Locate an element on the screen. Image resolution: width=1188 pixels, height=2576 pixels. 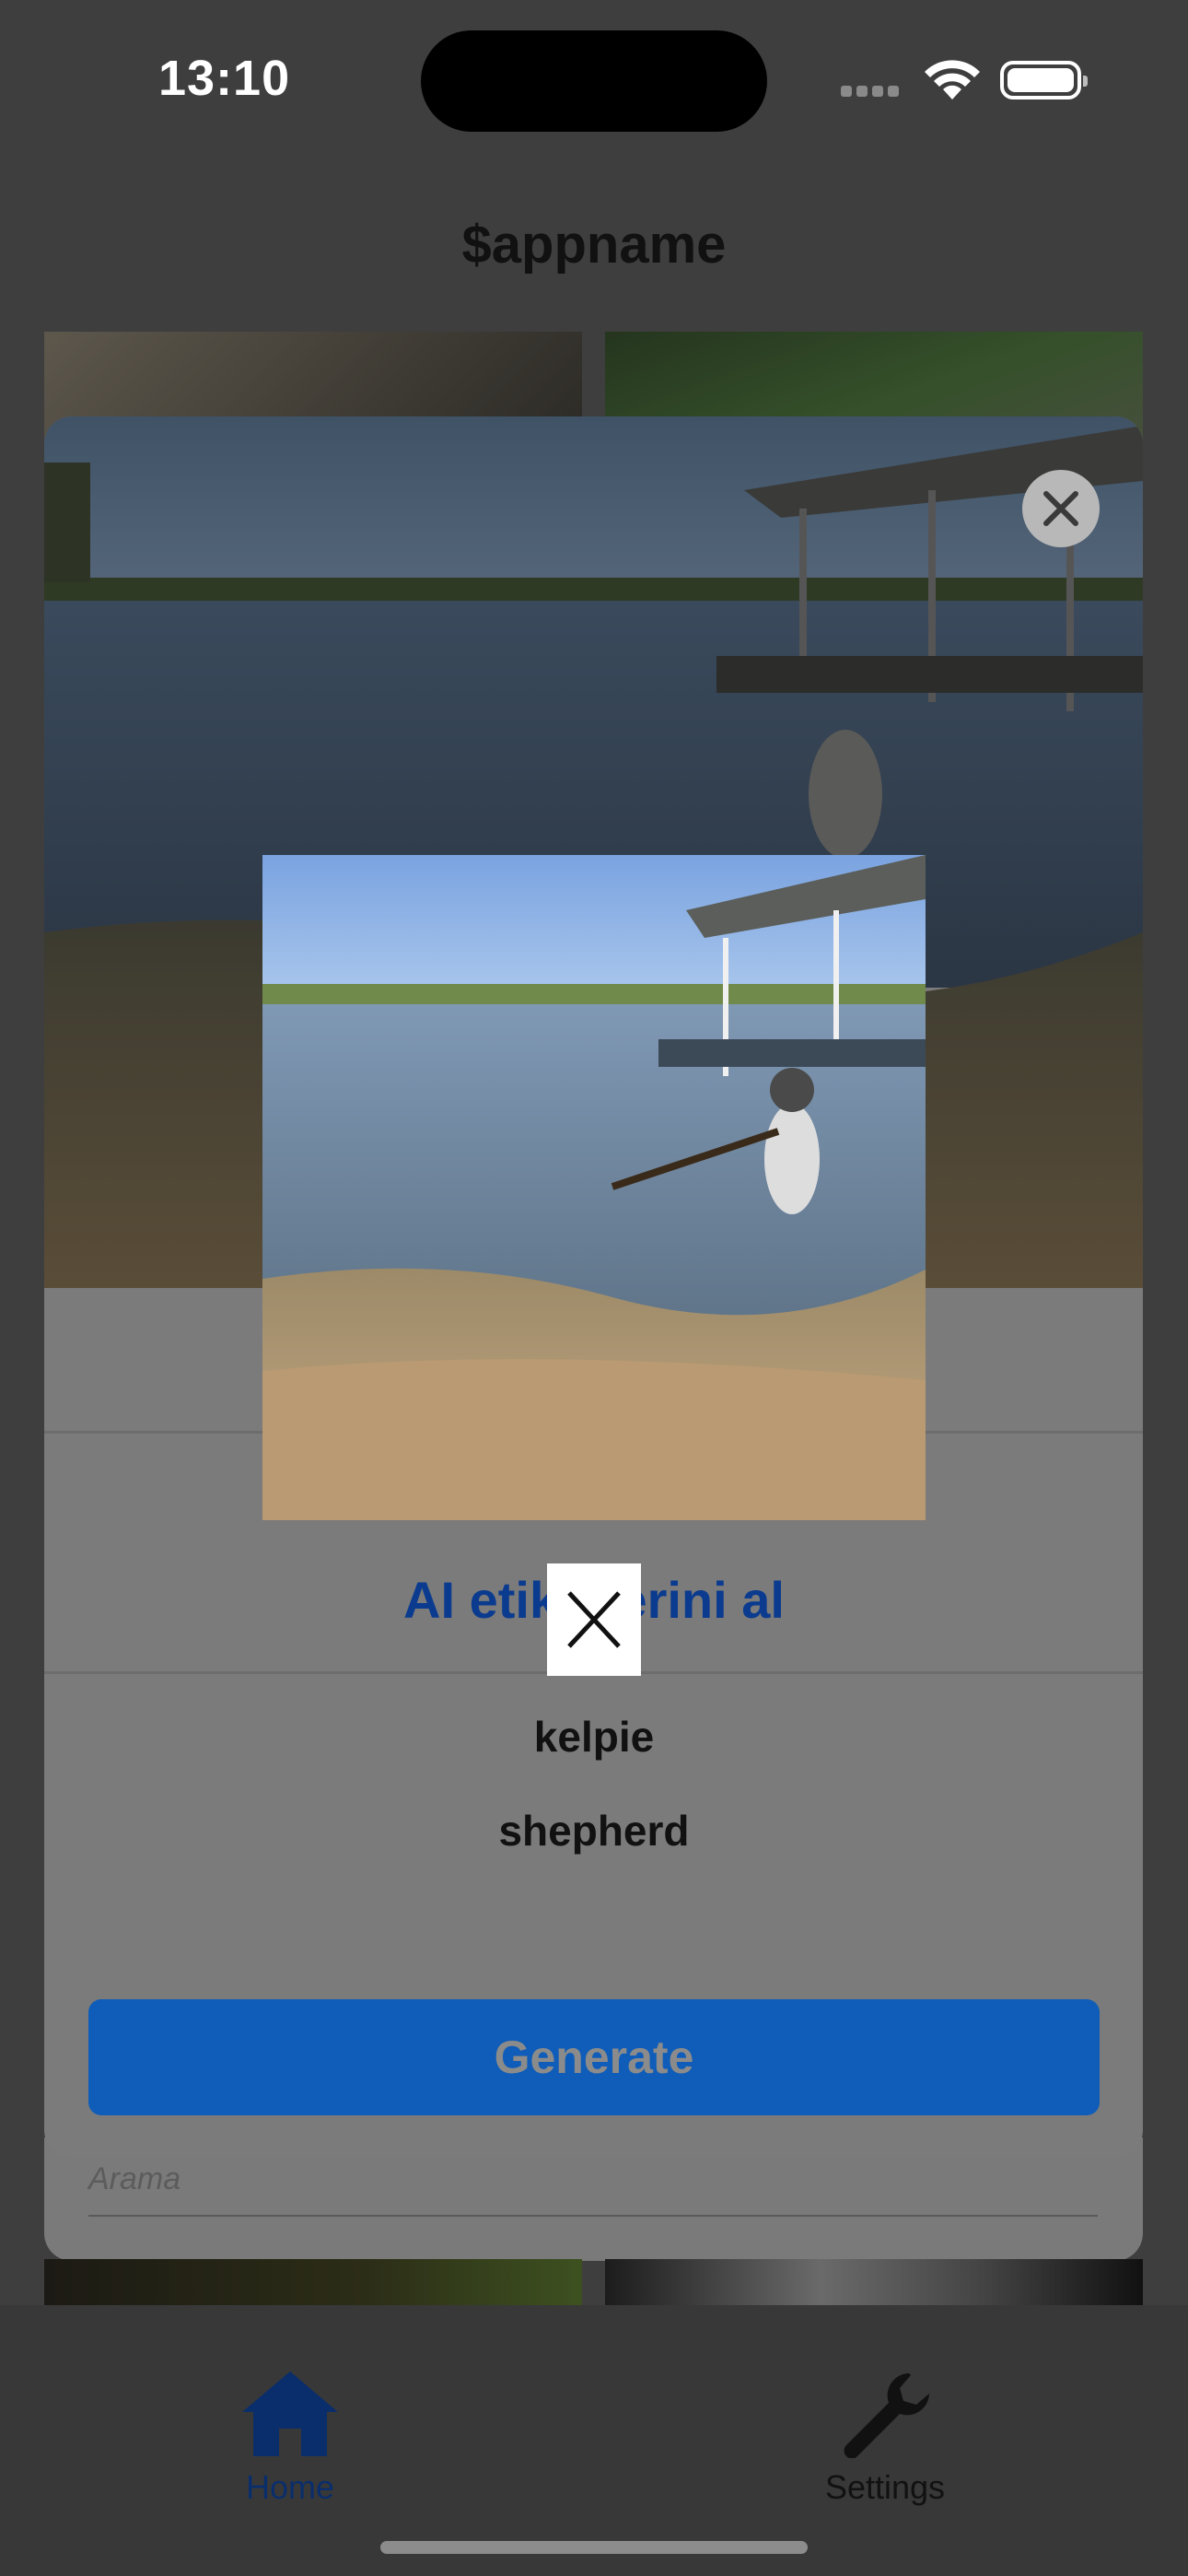
tab-home-label: Home is located at coordinates (290, 2487).